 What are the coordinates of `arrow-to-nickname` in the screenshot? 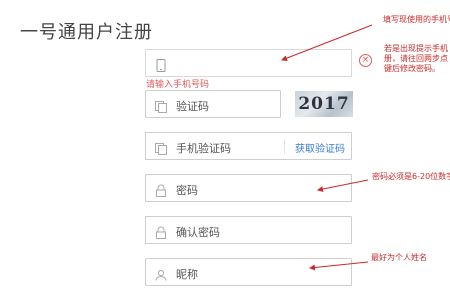 It's located at (339, 266).